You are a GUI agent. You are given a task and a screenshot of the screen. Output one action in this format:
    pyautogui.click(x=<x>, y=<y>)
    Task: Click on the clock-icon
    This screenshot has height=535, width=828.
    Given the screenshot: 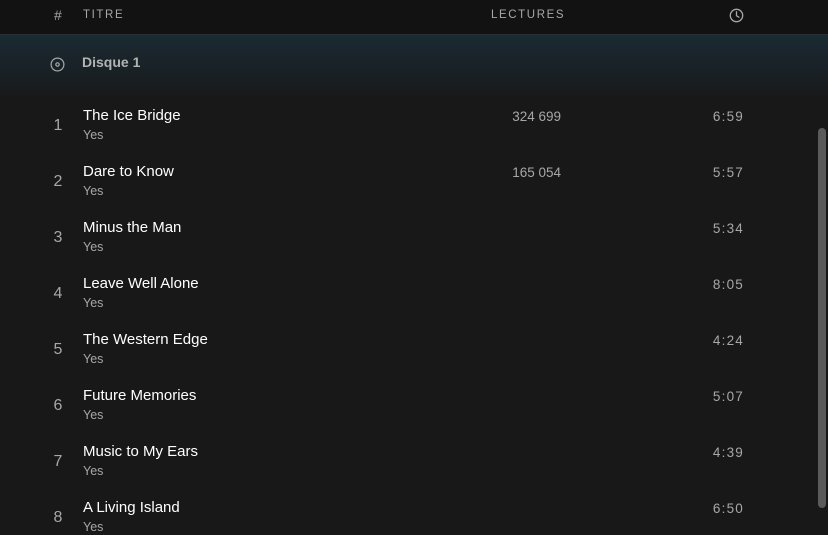 What is the action you would take?
    pyautogui.click(x=736, y=15)
    